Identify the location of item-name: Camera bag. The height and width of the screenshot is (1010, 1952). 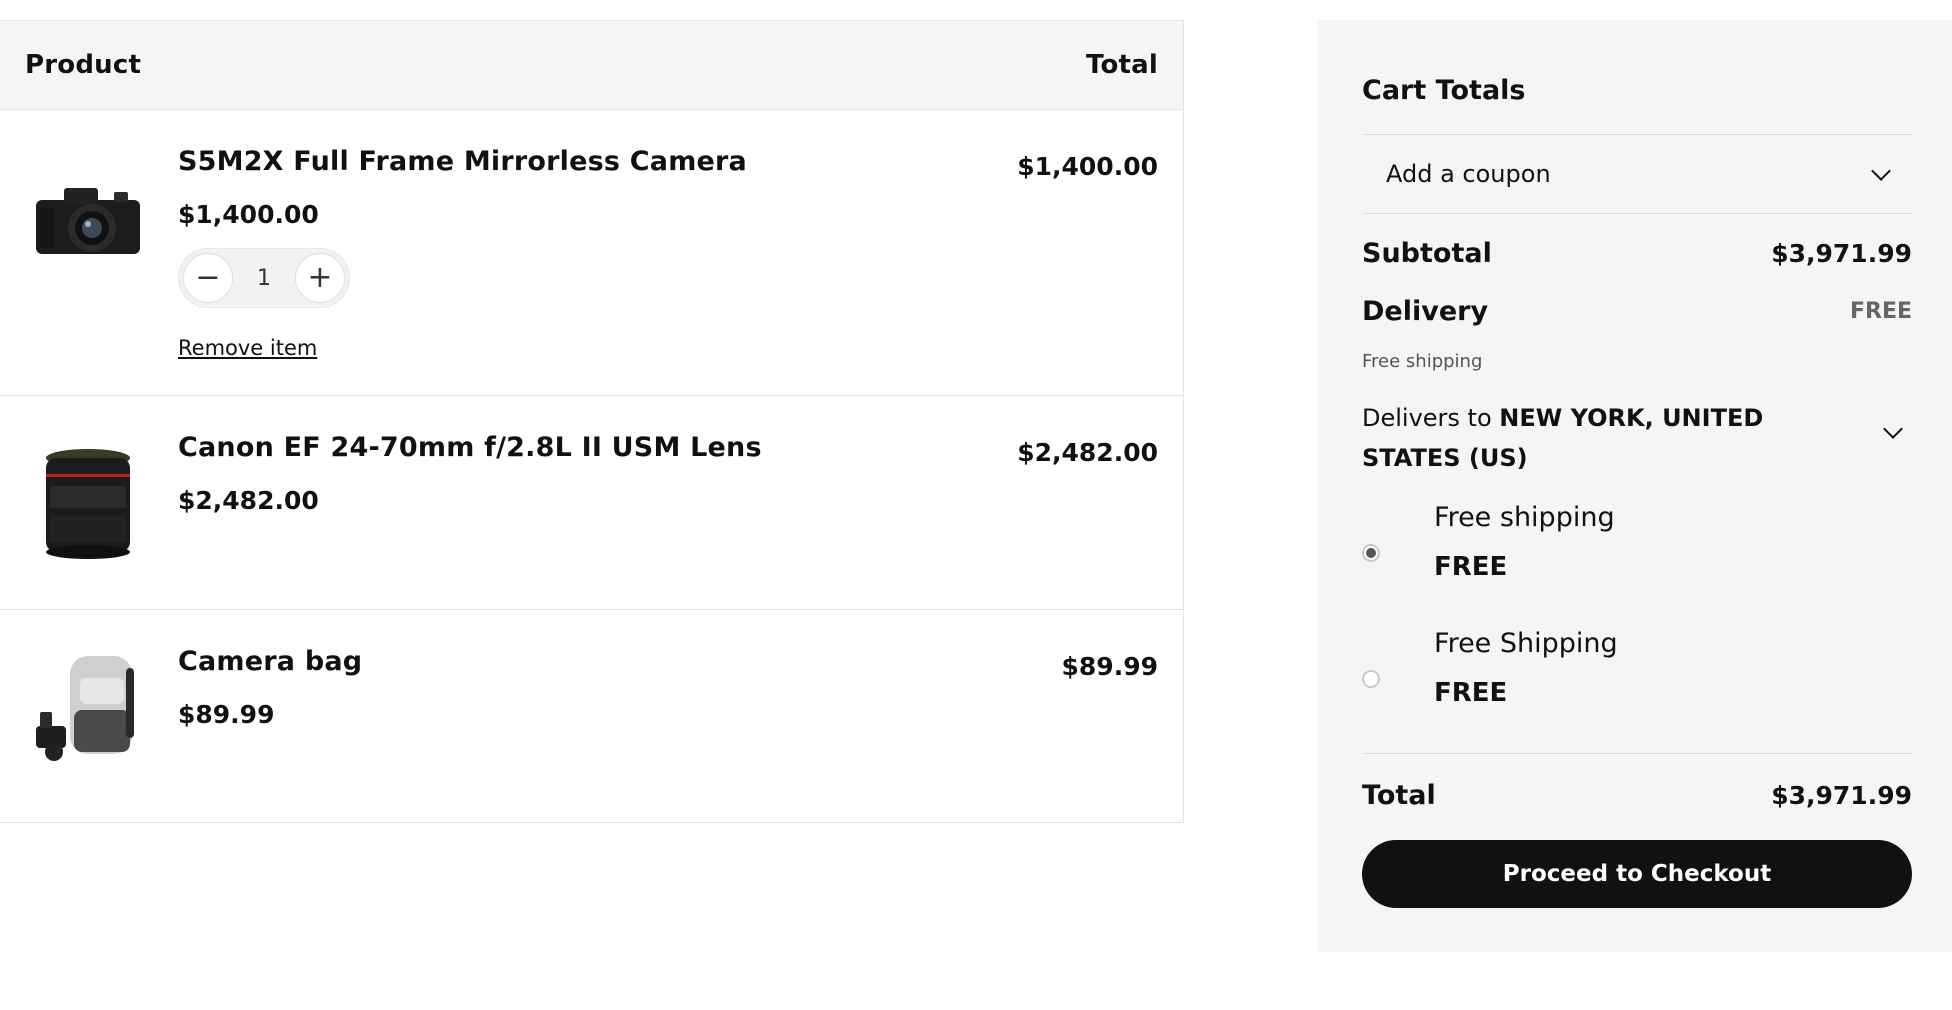
(270, 661).